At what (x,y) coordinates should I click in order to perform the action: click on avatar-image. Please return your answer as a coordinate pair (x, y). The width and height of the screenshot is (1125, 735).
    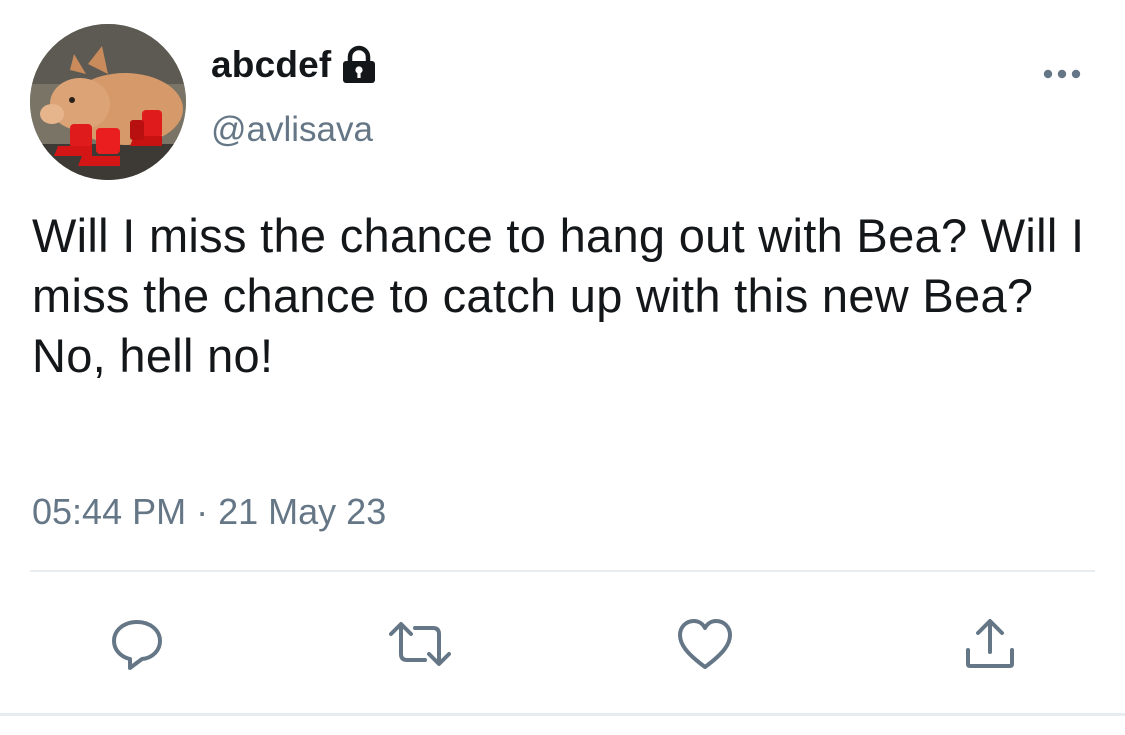
    Looking at the image, I should click on (108, 102).